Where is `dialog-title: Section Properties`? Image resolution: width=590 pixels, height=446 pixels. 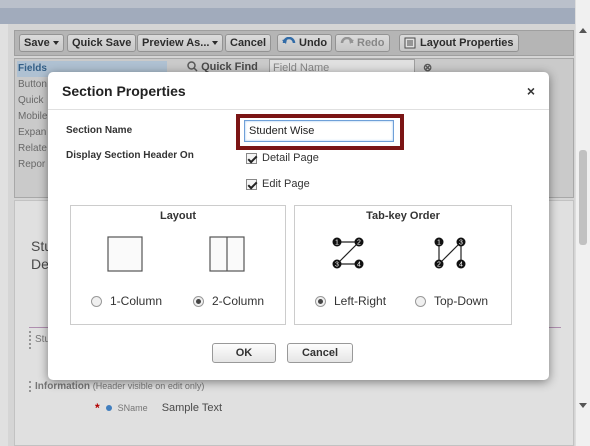
dialog-title: Section Properties is located at coordinates (124, 91).